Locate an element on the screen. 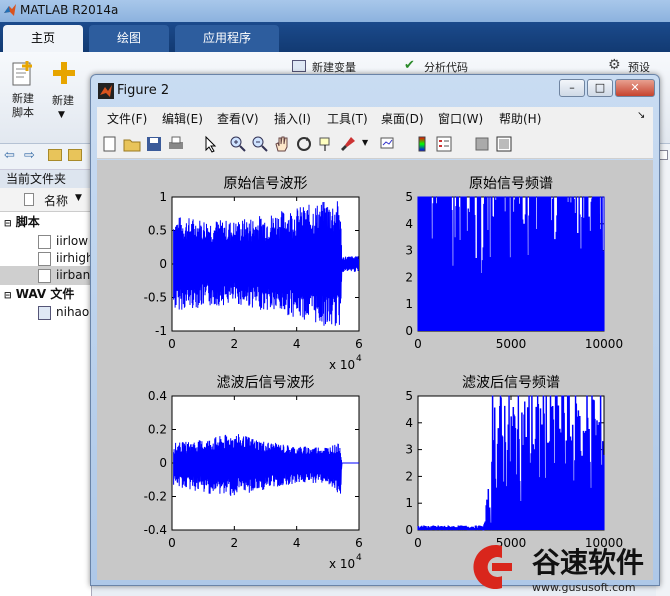  tree-group-scripts: ⊟ 脚本 is located at coordinates (46, 222).